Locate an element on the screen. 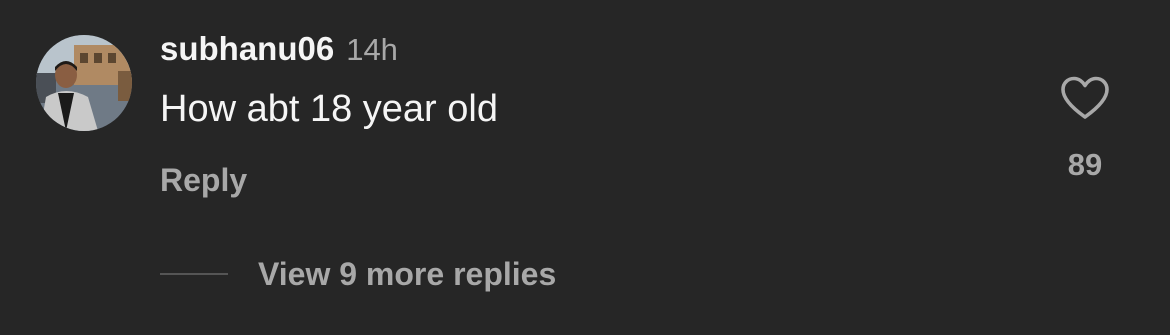 This screenshot has height=335, width=1170. replies-divider is located at coordinates (194, 274).